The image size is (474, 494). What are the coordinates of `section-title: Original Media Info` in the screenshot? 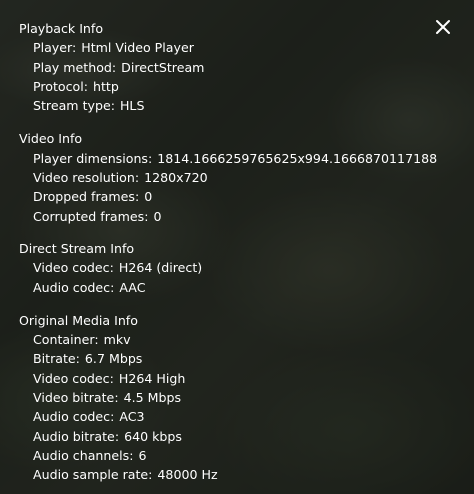 It's located at (78, 320).